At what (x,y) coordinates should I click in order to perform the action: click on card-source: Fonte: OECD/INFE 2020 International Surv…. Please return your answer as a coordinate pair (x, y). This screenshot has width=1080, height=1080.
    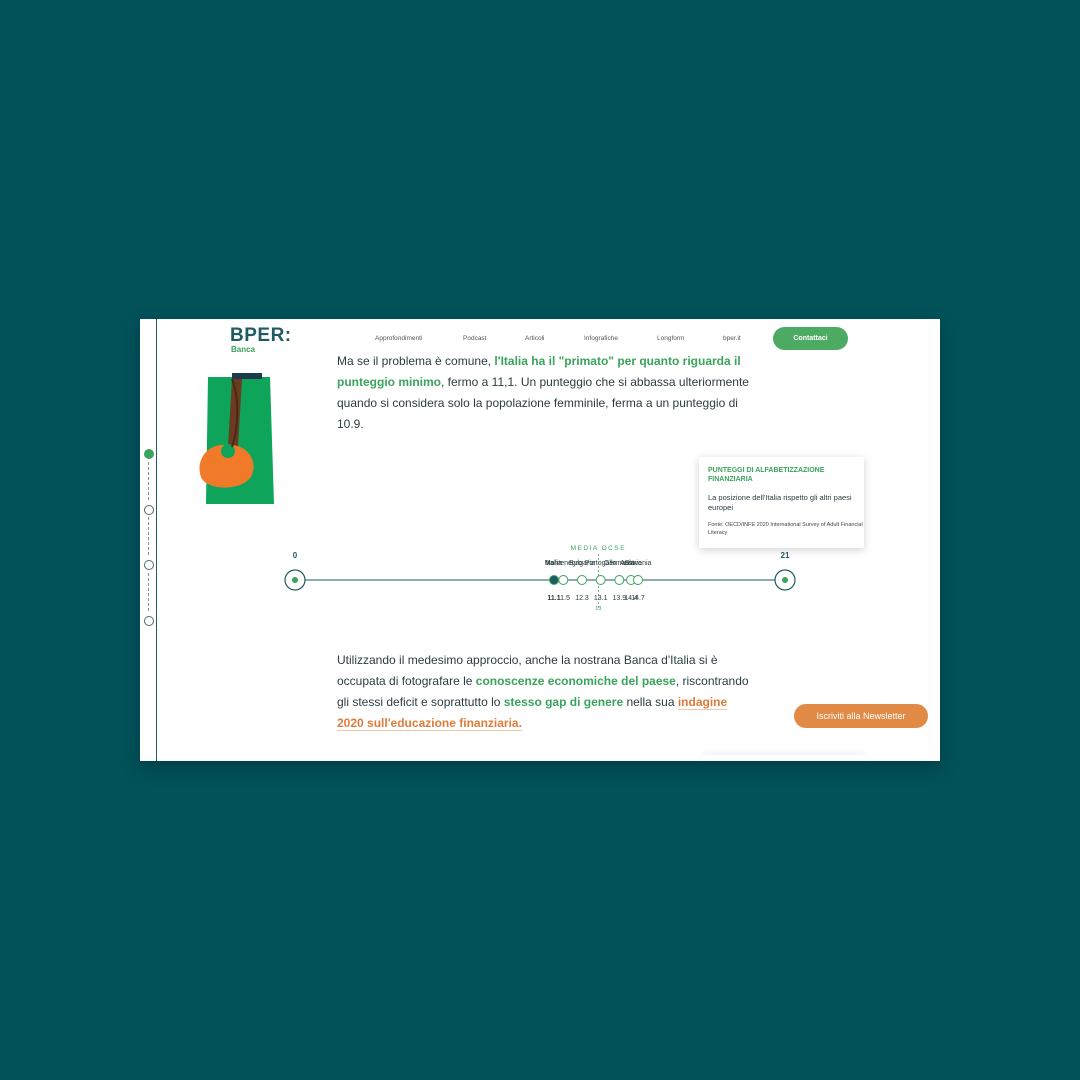
    Looking at the image, I should click on (785, 529).